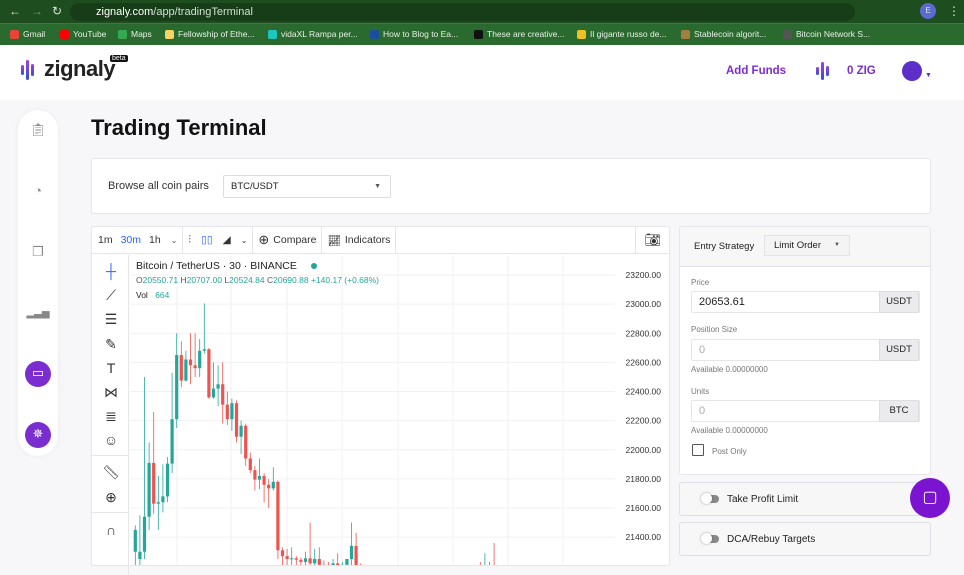 The height and width of the screenshot is (575, 964). I want to click on position-size-available: Available 0.00000000, so click(729, 369).